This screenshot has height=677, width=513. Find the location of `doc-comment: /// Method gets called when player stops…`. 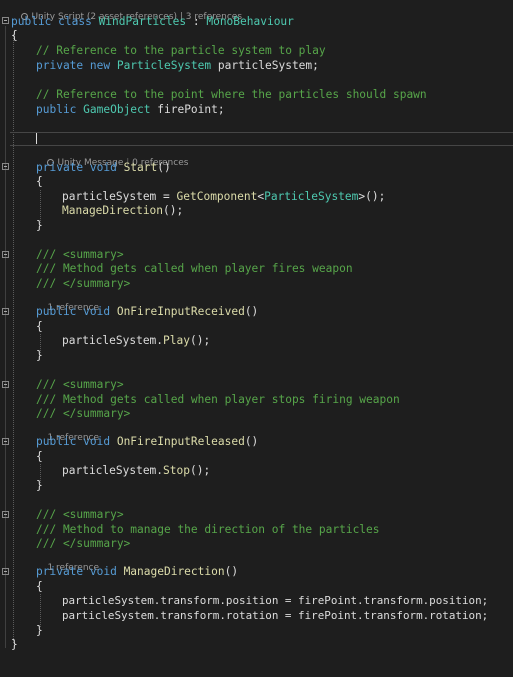

doc-comment: /// Method gets called when player stops… is located at coordinates (218, 399).